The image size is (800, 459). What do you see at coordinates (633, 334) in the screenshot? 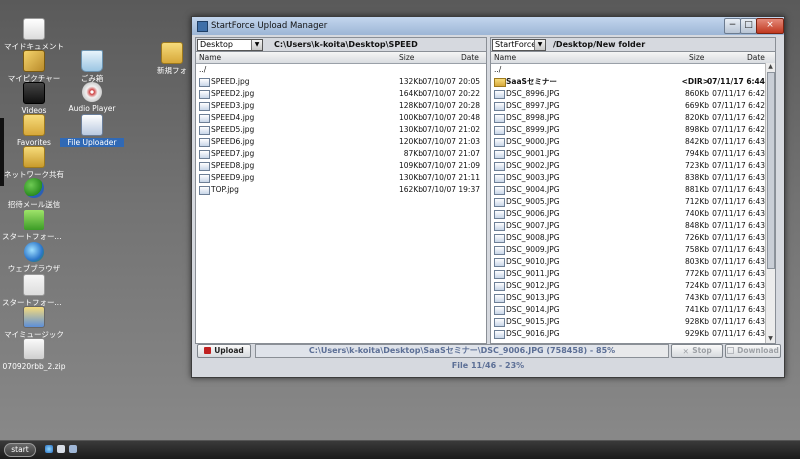
I see `file-row: DSC_9016.JPG 929Kb 07/11/17 6:43` at bounding box center [633, 334].